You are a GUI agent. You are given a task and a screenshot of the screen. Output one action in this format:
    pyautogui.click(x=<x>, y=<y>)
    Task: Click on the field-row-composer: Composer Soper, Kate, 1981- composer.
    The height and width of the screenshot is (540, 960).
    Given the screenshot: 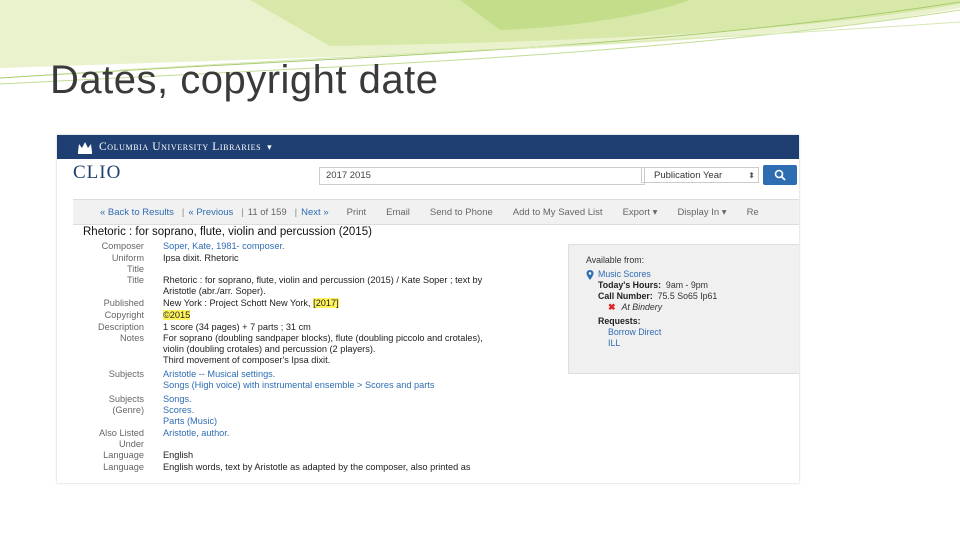 What is the action you would take?
    pyautogui.click(x=307, y=246)
    